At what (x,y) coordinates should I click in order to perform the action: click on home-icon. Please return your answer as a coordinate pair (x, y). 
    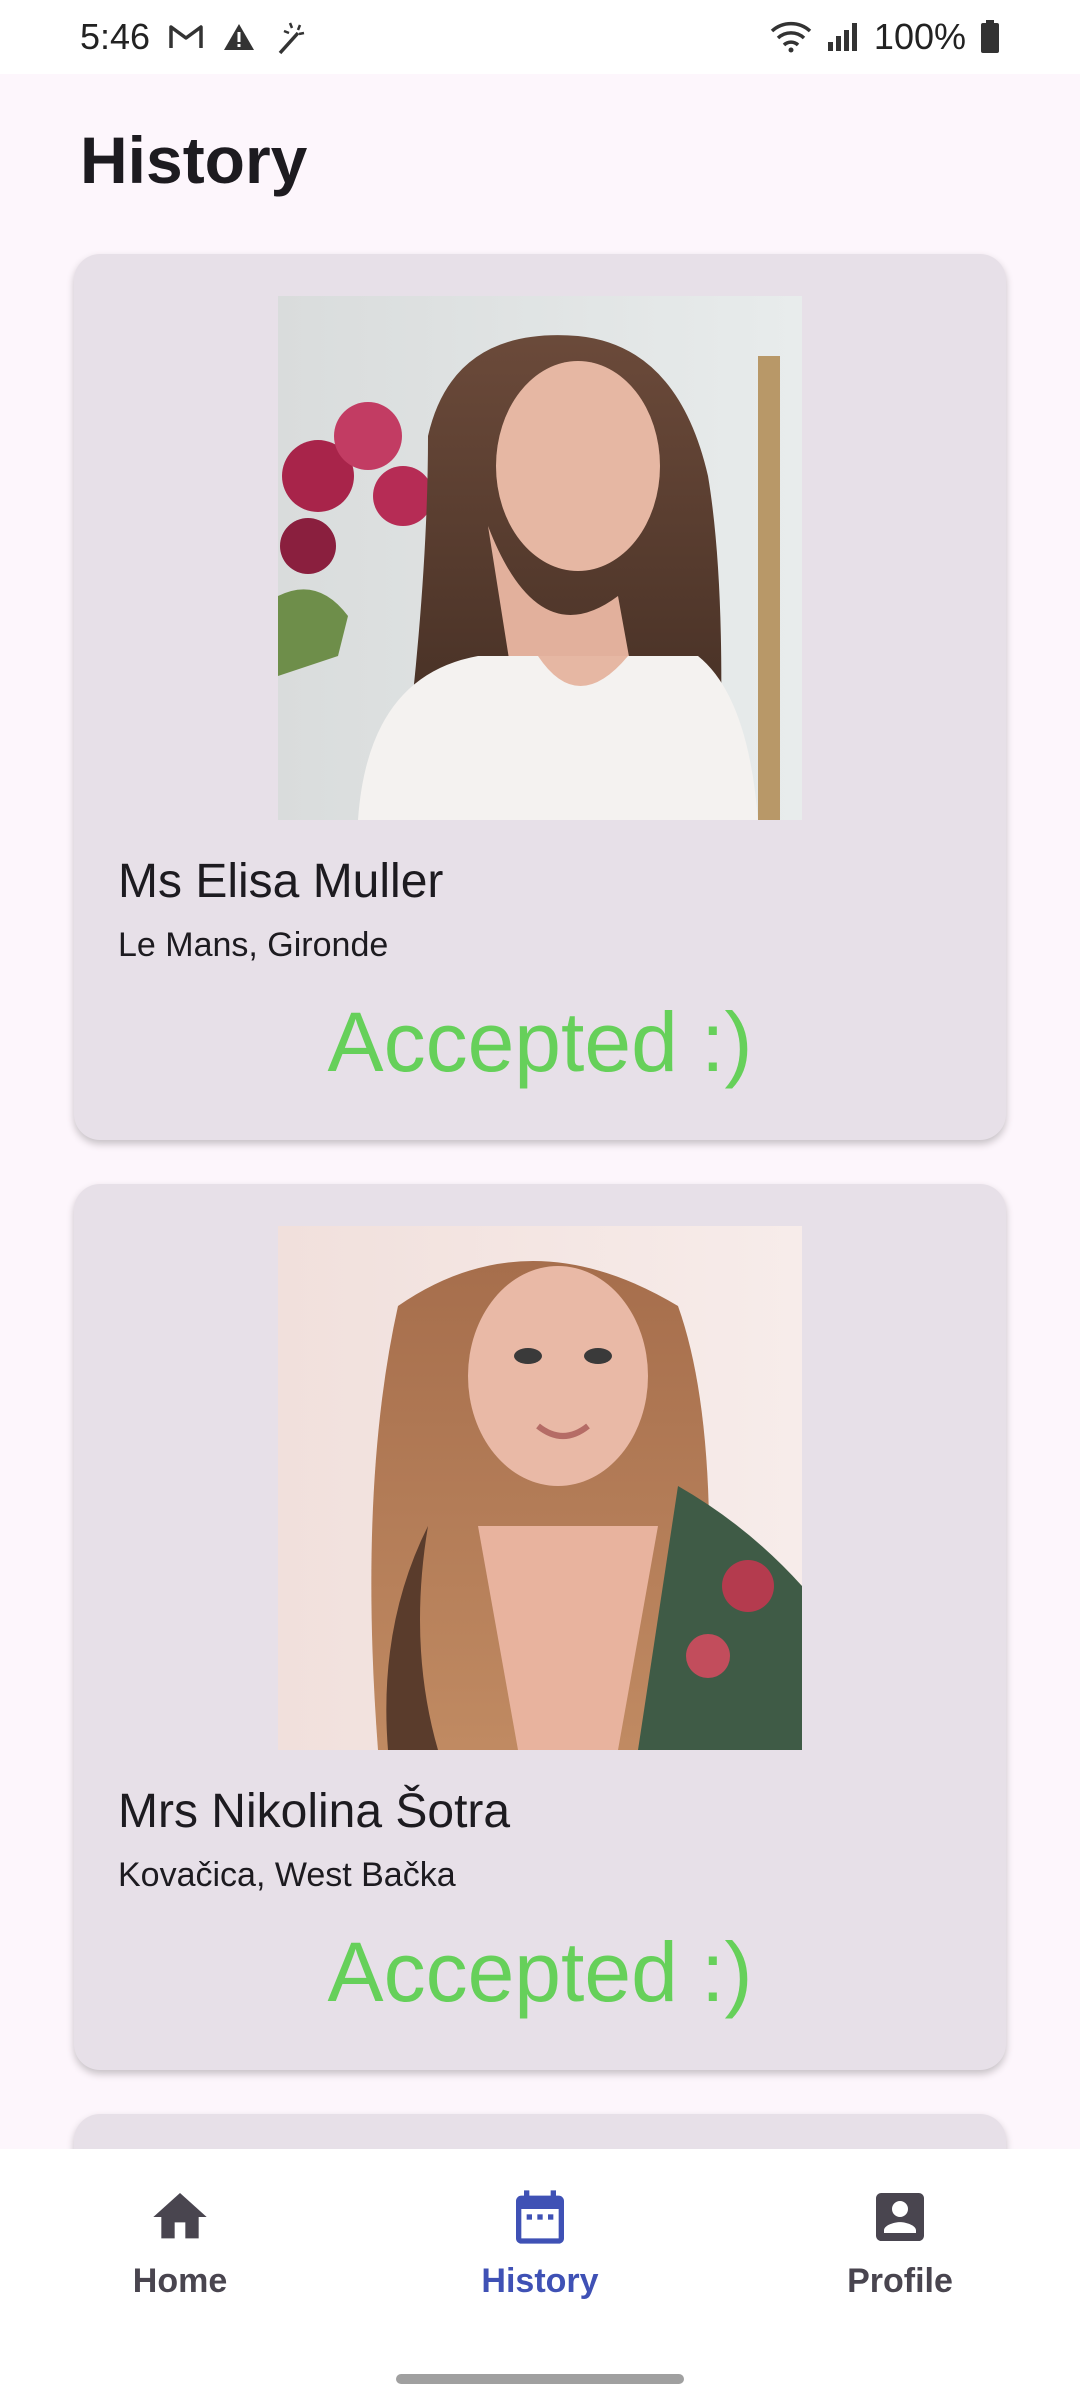
    Looking at the image, I should click on (180, 2219).